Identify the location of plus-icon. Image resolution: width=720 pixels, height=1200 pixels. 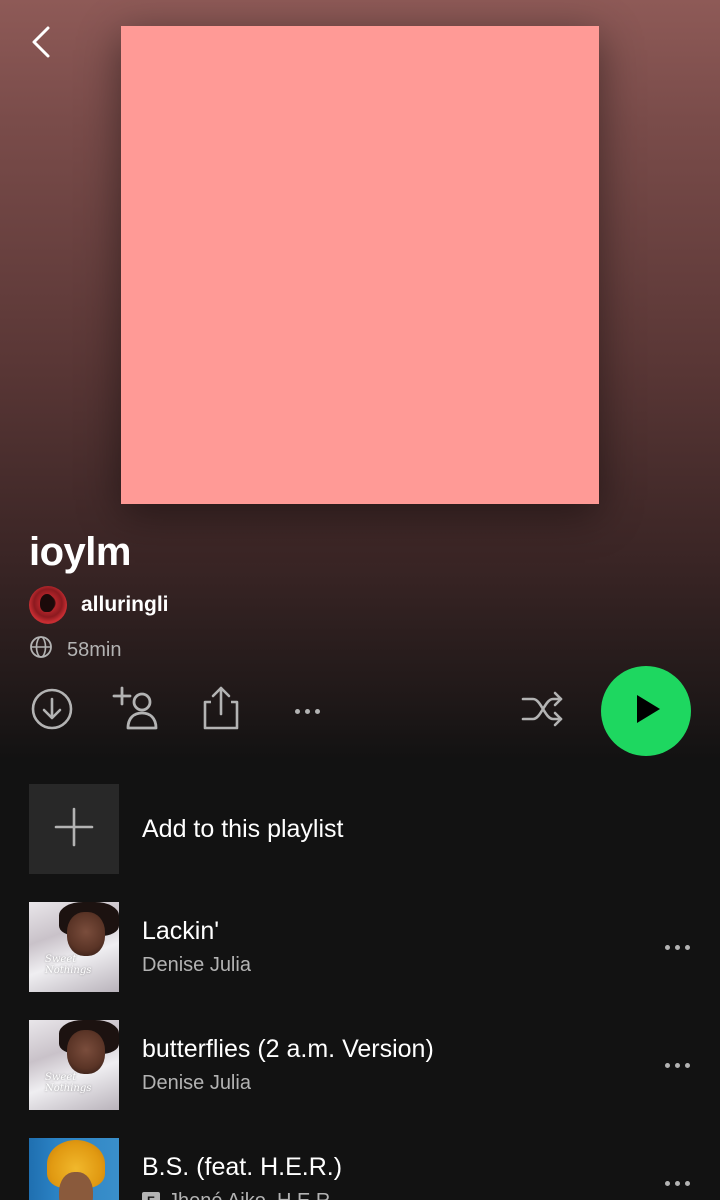
(74, 829).